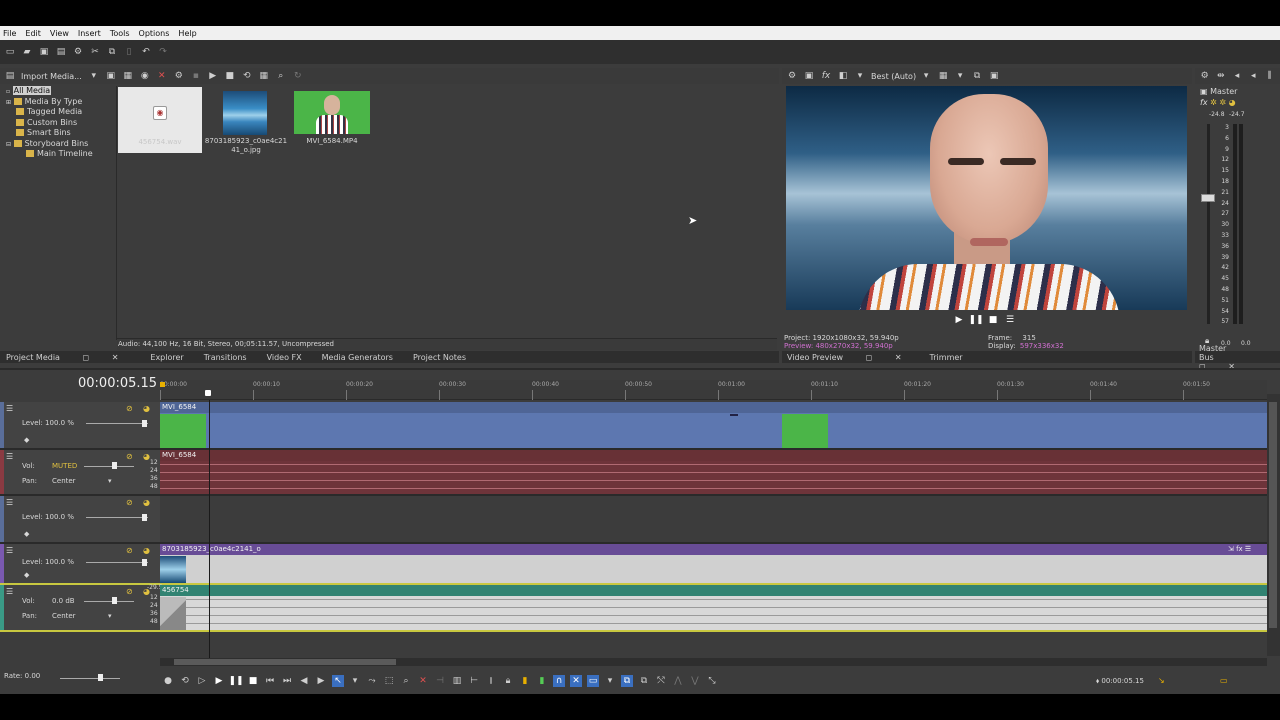 Image resolution: width=1280 pixels, height=720 pixels. I want to click on fade-out-icon: ⋁, so click(695, 681).